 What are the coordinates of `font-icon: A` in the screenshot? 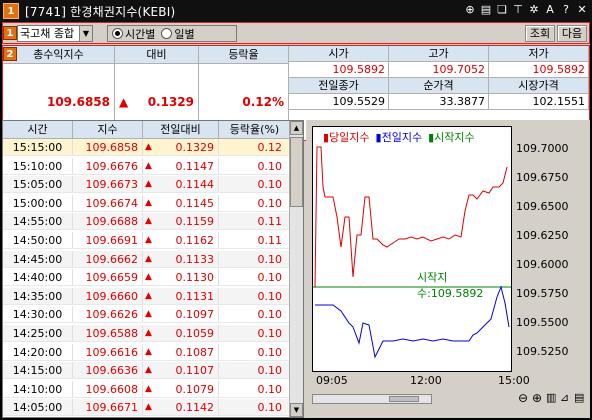 It's located at (550, 10).